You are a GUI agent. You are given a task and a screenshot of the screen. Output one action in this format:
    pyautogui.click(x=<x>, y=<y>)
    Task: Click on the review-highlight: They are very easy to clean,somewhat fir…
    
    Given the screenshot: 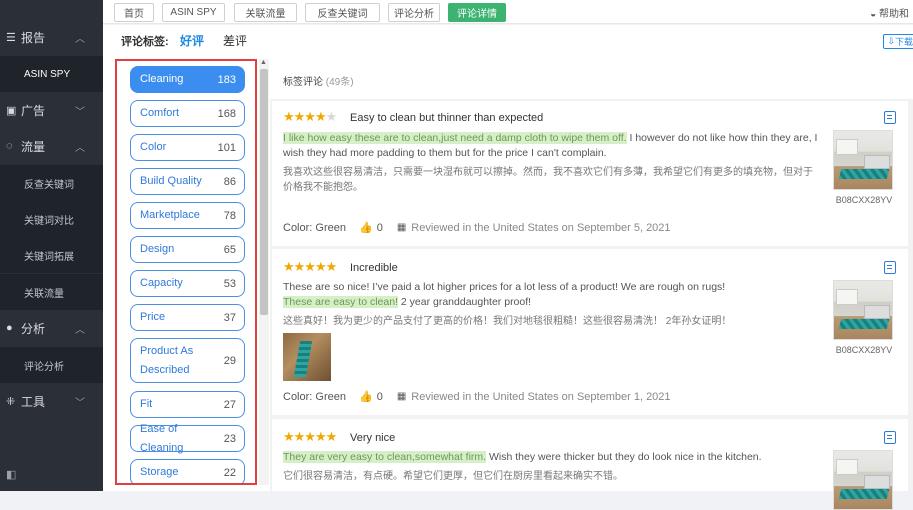 What is the action you would take?
    pyautogui.click(x=385, y=457)
    